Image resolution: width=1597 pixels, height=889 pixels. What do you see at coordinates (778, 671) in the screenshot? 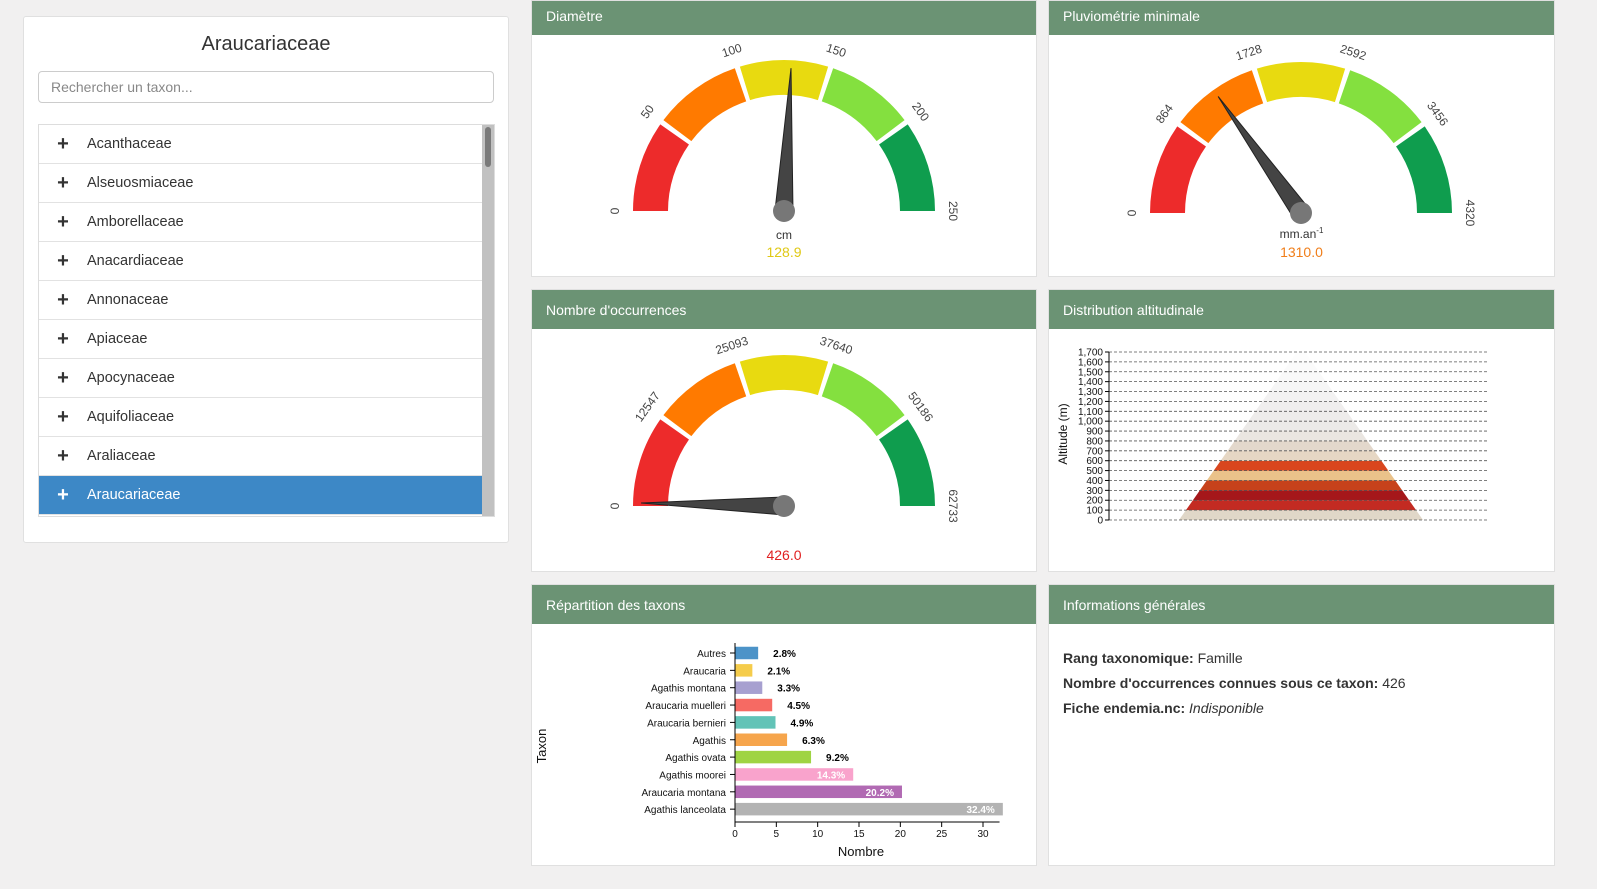
I see `bar-data-label: 2.1%` at bounding box center [778, 671].